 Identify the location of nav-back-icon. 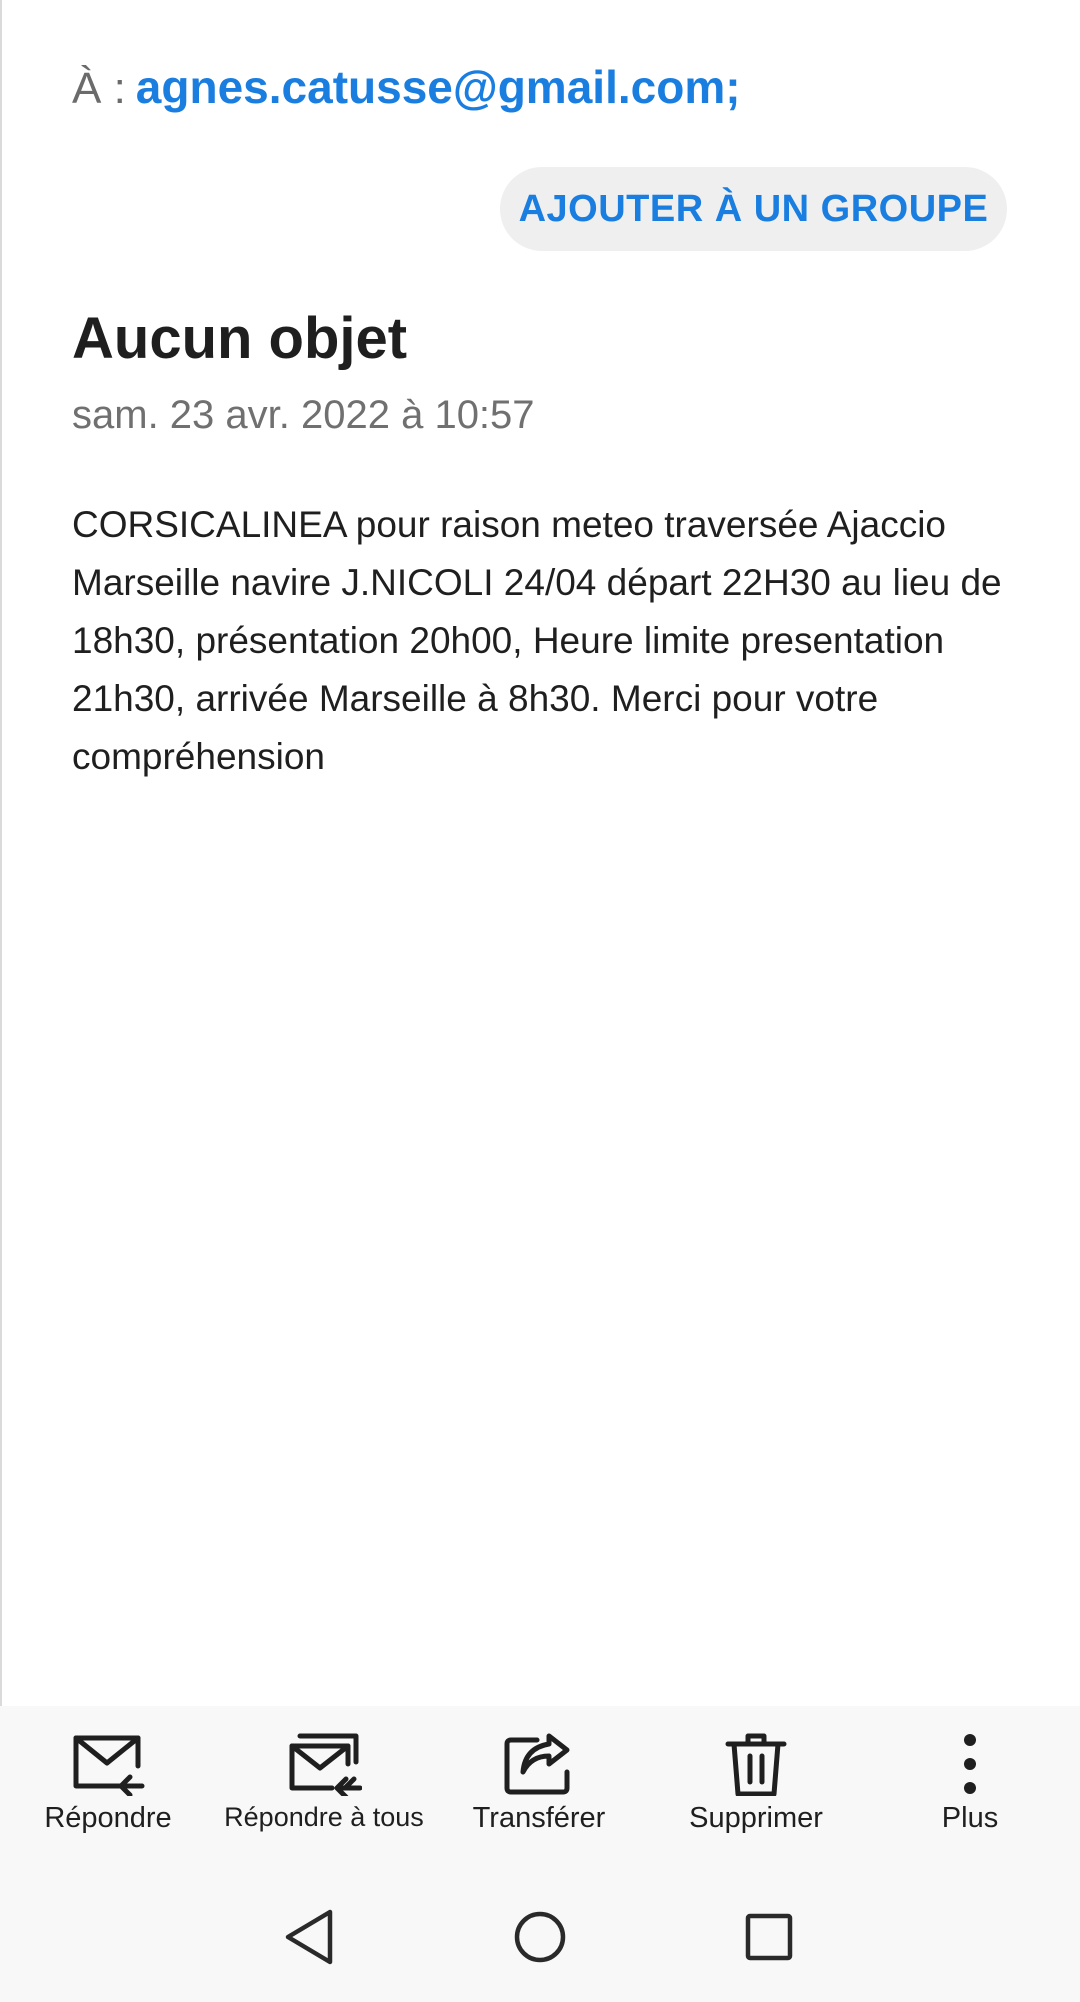
(309, 1939).